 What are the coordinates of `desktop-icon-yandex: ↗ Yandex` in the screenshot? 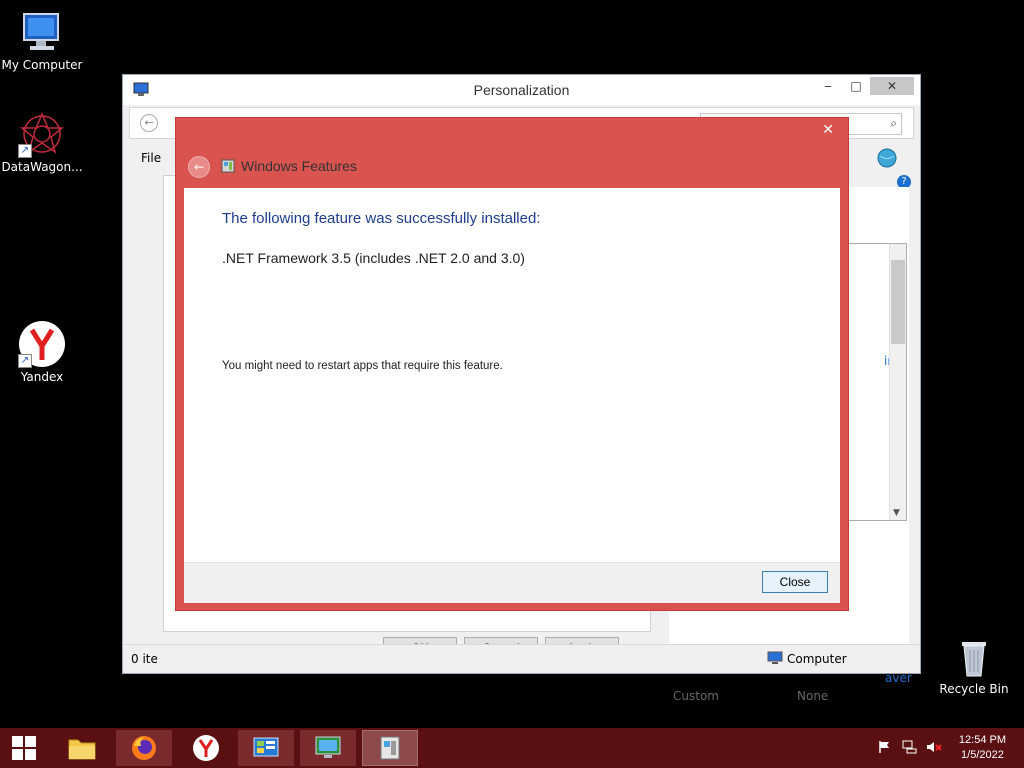 It's located at (42, 352).